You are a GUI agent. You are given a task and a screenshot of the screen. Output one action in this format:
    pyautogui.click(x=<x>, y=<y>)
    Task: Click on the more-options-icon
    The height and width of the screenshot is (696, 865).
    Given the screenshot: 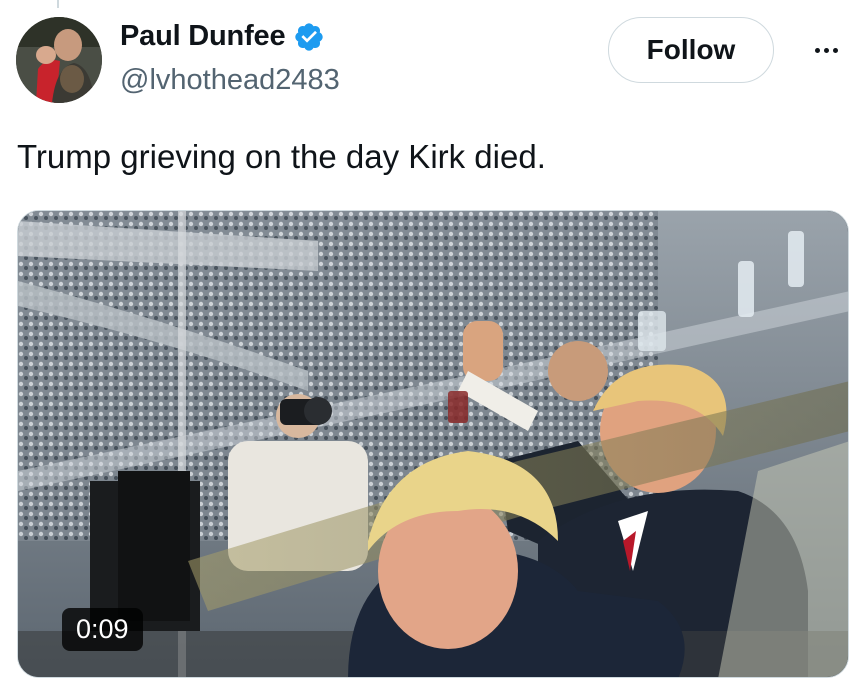 What is the action you would take?
    pyautogui.click(x=826, y=50)
    